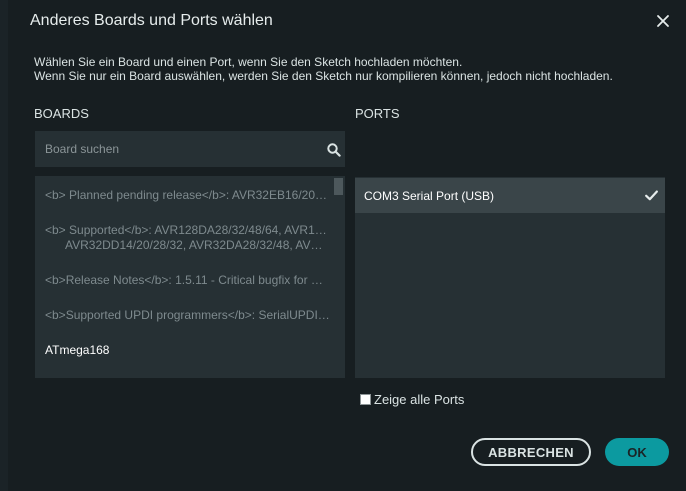 The image size is (686, 491). I want to click on show-all-ports-label: Zeige alle Ports, so click(419, 399).